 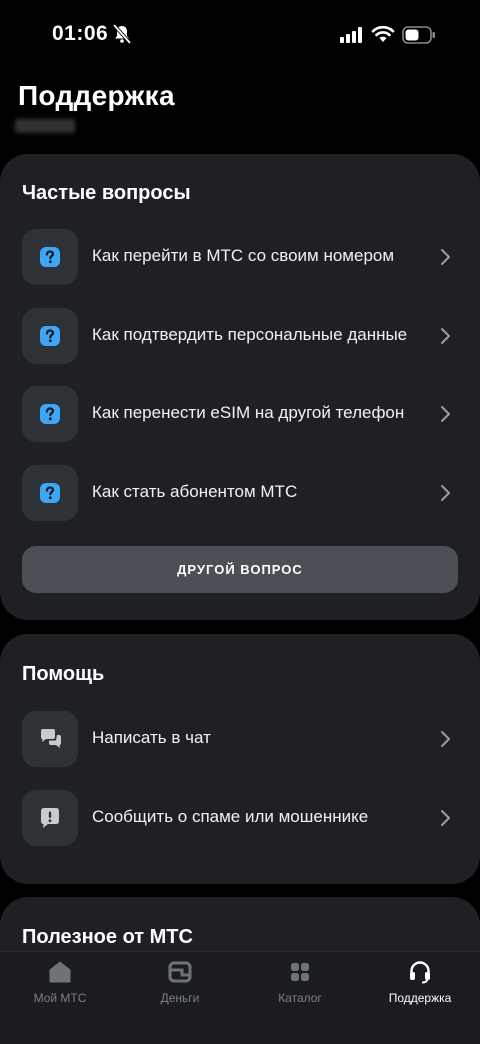 What do you see at coordinates (107, 937) in the screenshot?
I see `useful-title: Полезное от МТС` at bounding box center [107, 937].